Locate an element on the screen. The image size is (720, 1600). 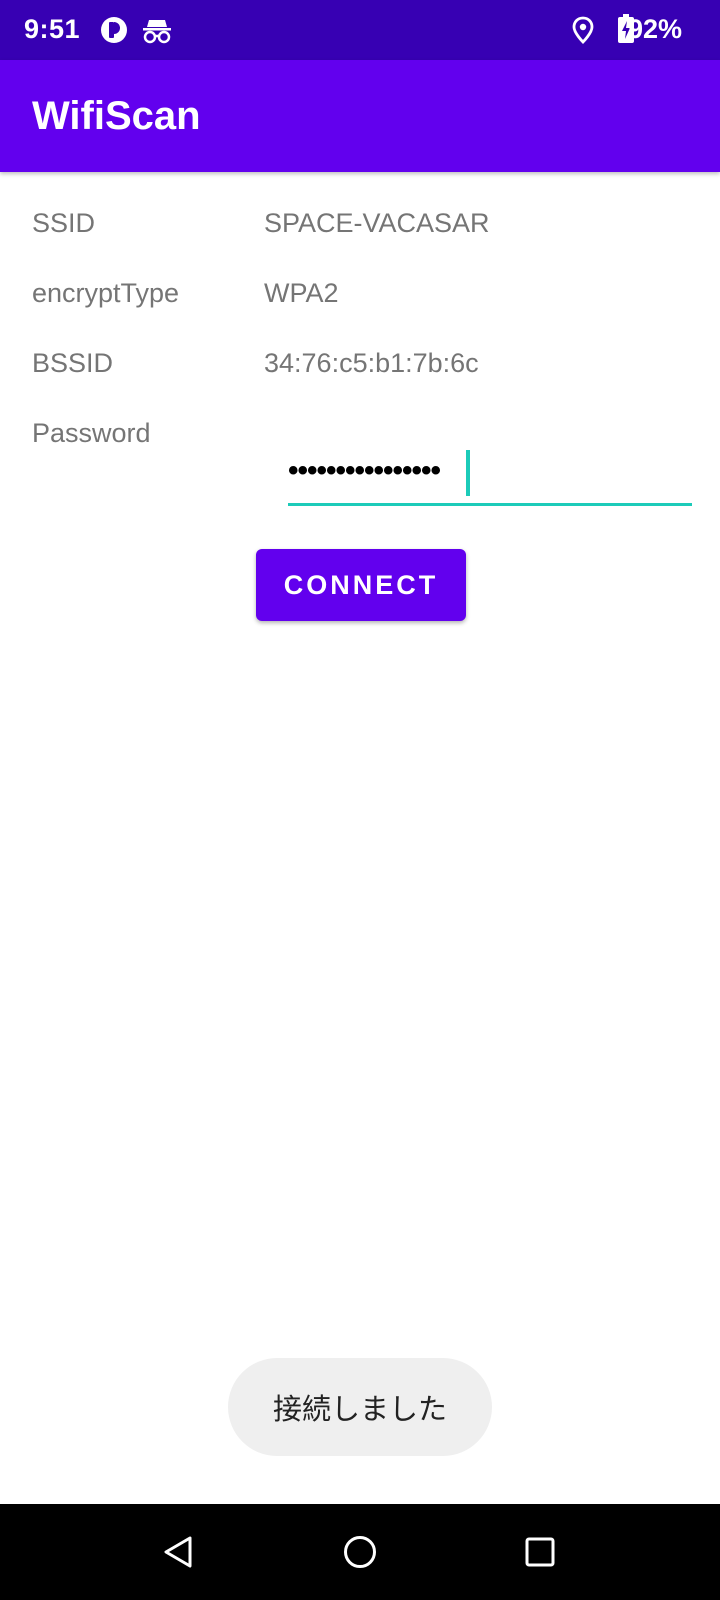
navigation-bar is located at coordinates (360, 1552).